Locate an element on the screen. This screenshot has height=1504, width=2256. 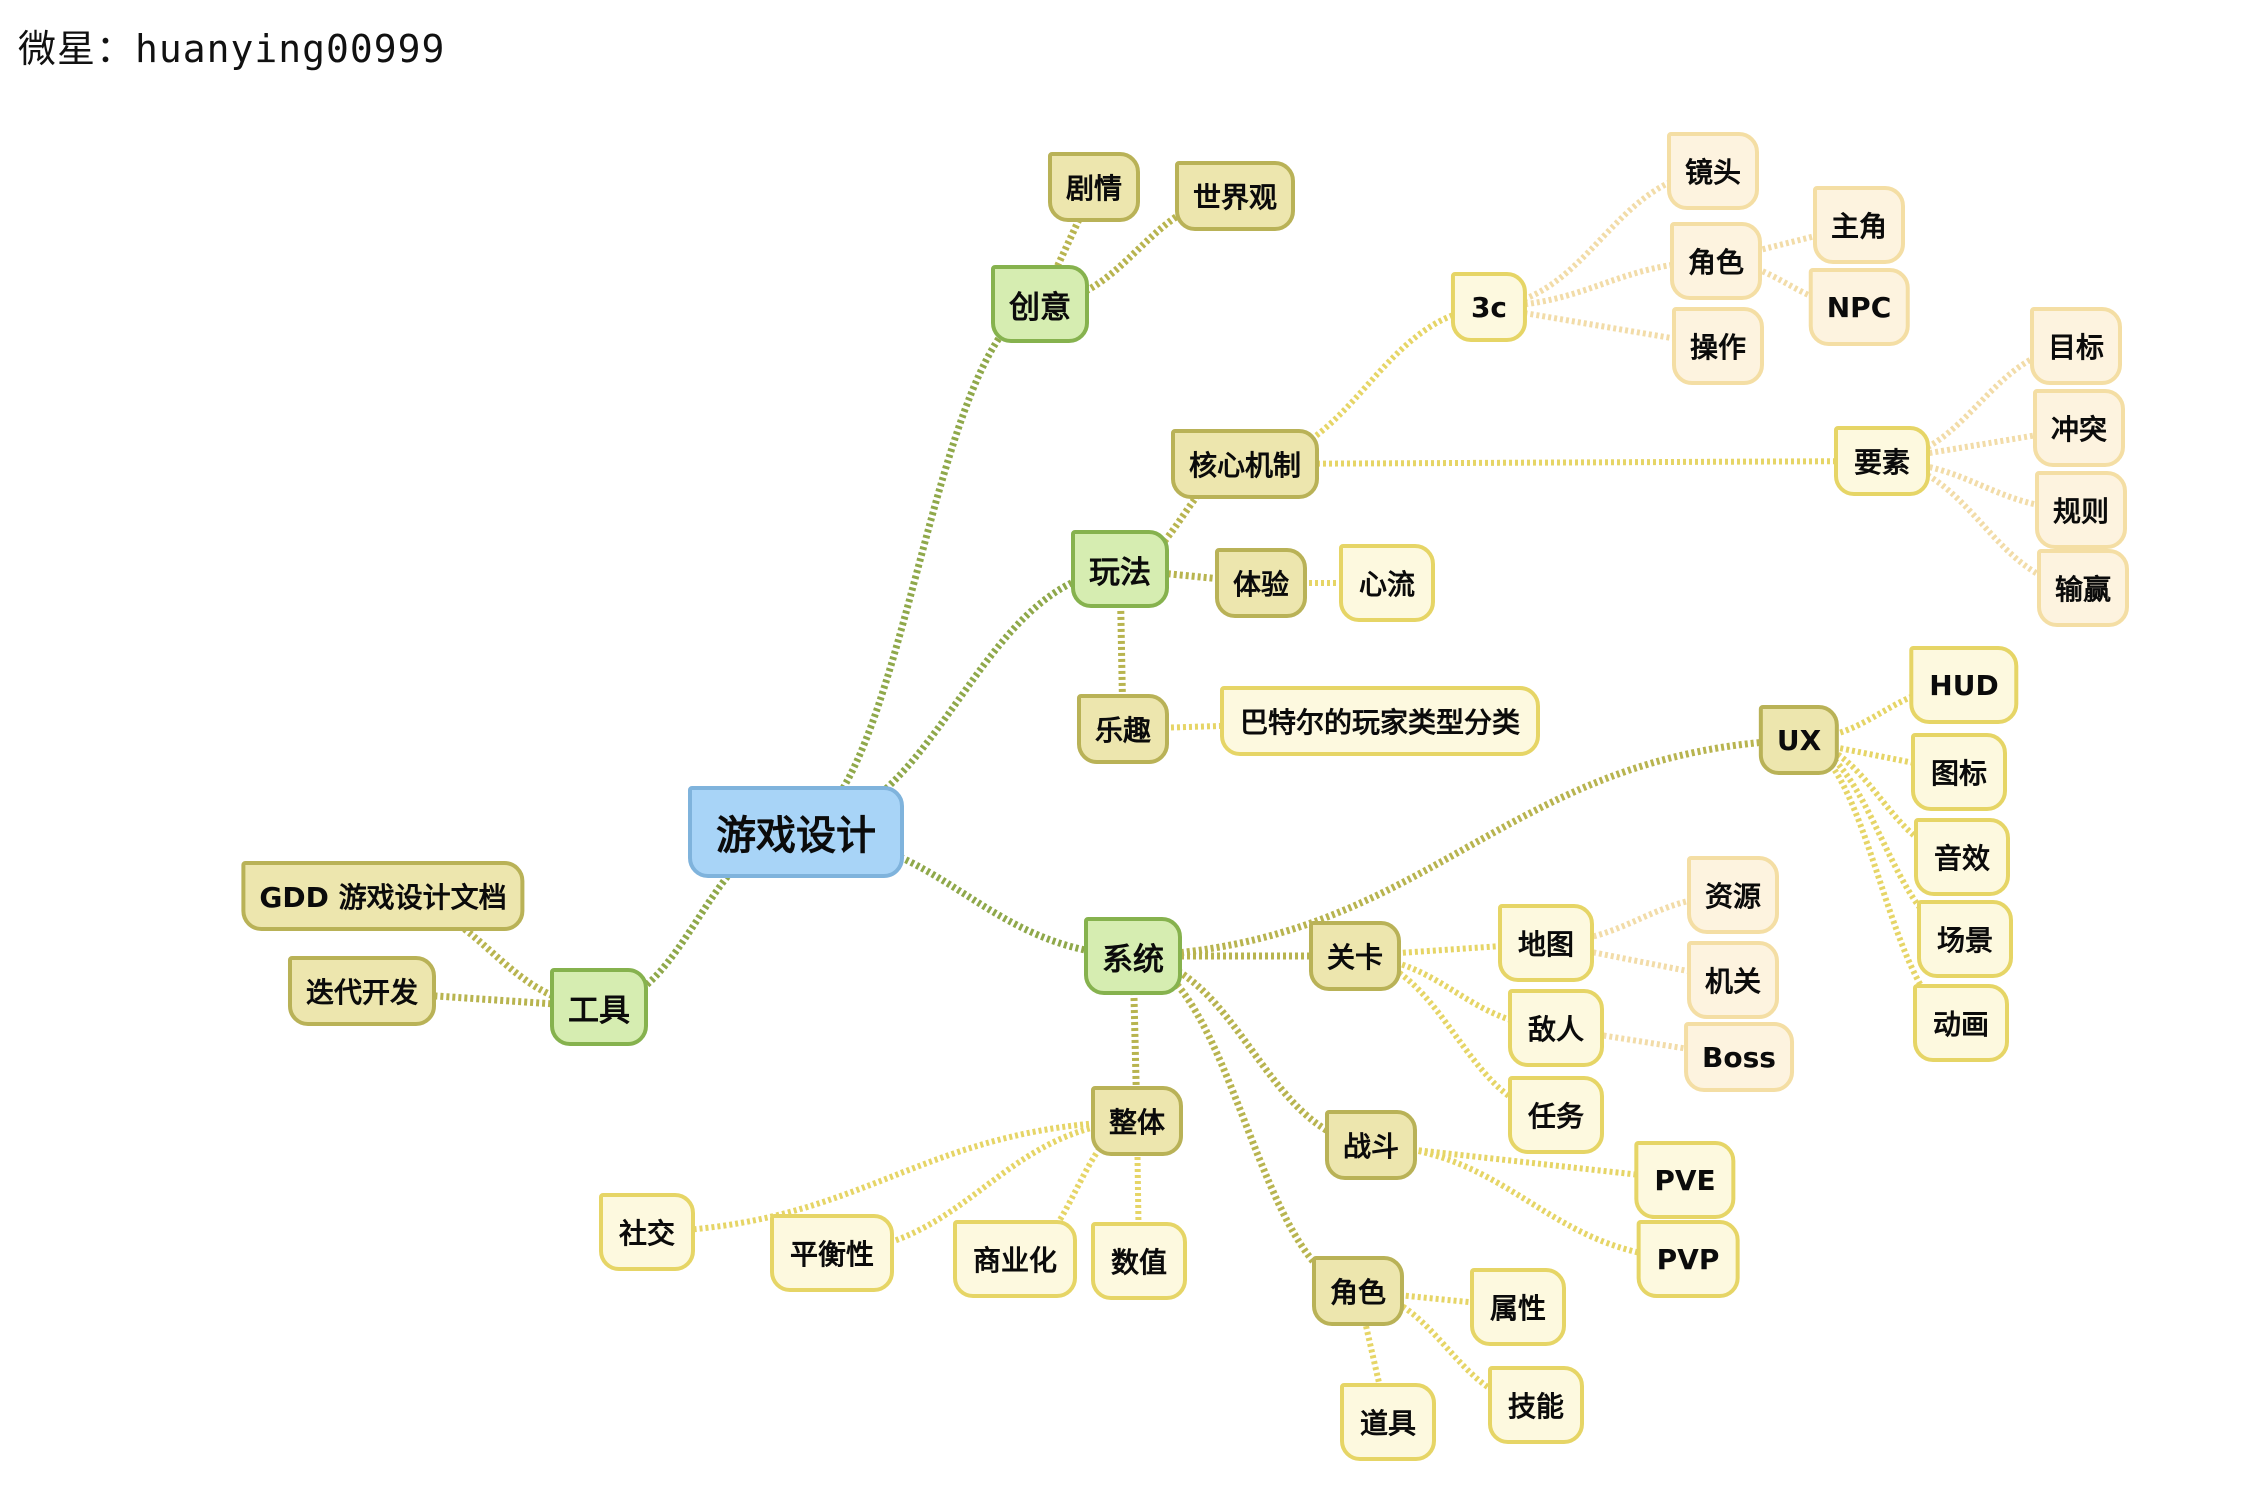
topic-label: Boss is located at coordinates (1739, 1057).